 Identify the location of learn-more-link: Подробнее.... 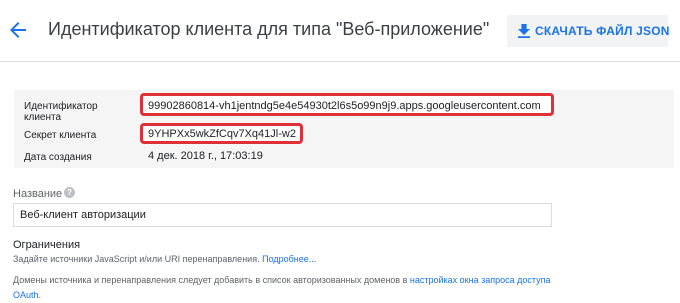
(289, 259).